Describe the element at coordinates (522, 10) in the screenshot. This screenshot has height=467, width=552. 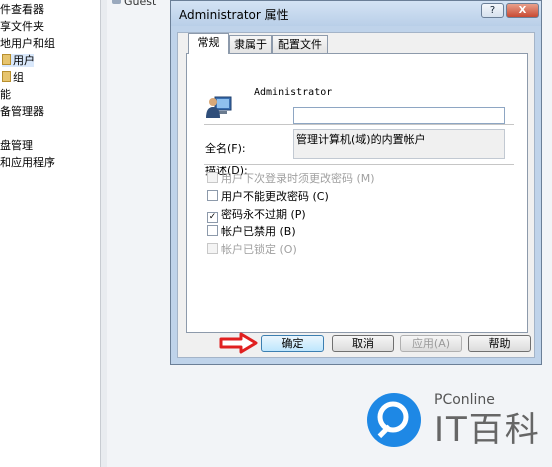
I see `close-icon: X` at that location.